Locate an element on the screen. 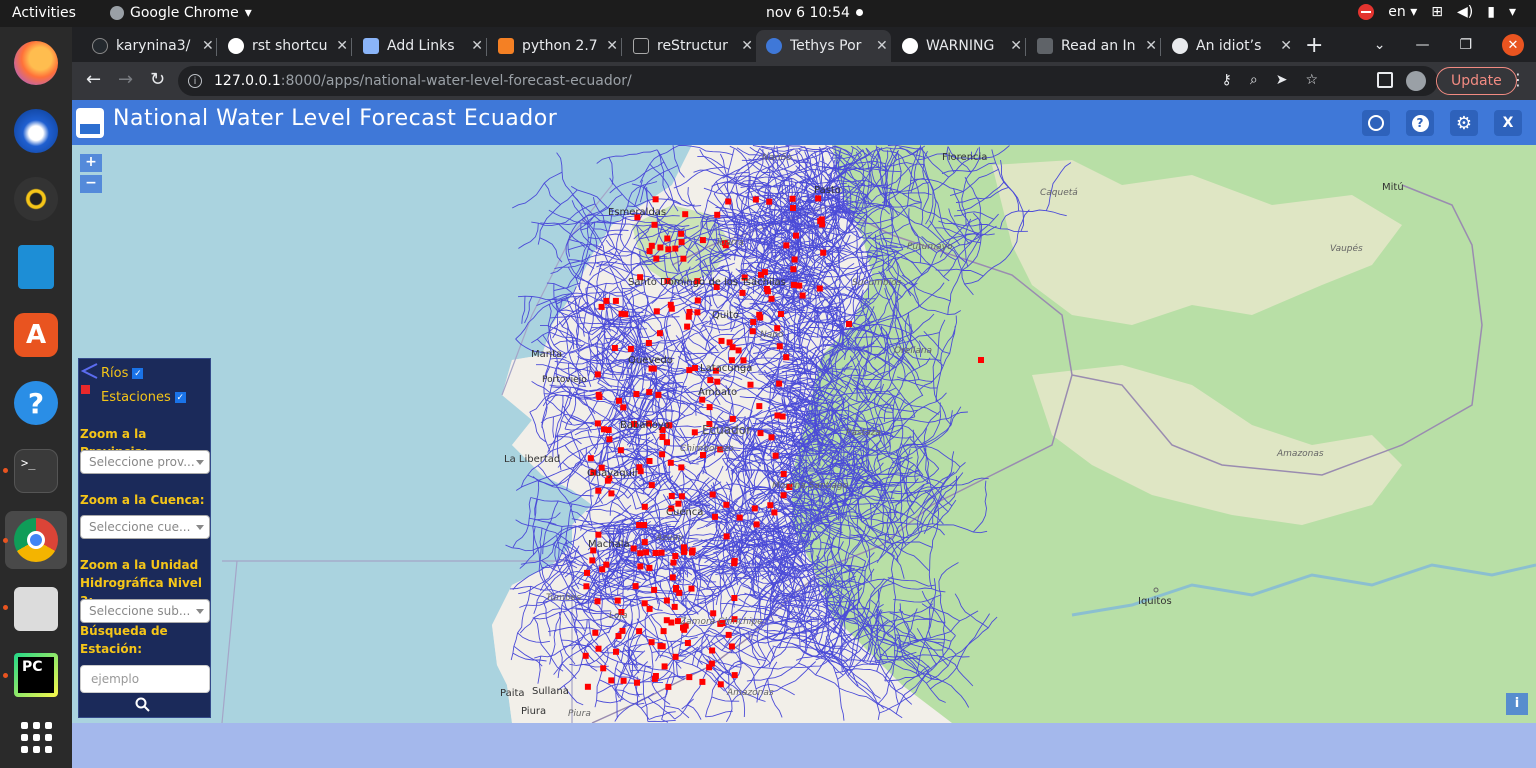 The image size is (1536, 768). firefox-launcher is located at coordinates (36, 63).